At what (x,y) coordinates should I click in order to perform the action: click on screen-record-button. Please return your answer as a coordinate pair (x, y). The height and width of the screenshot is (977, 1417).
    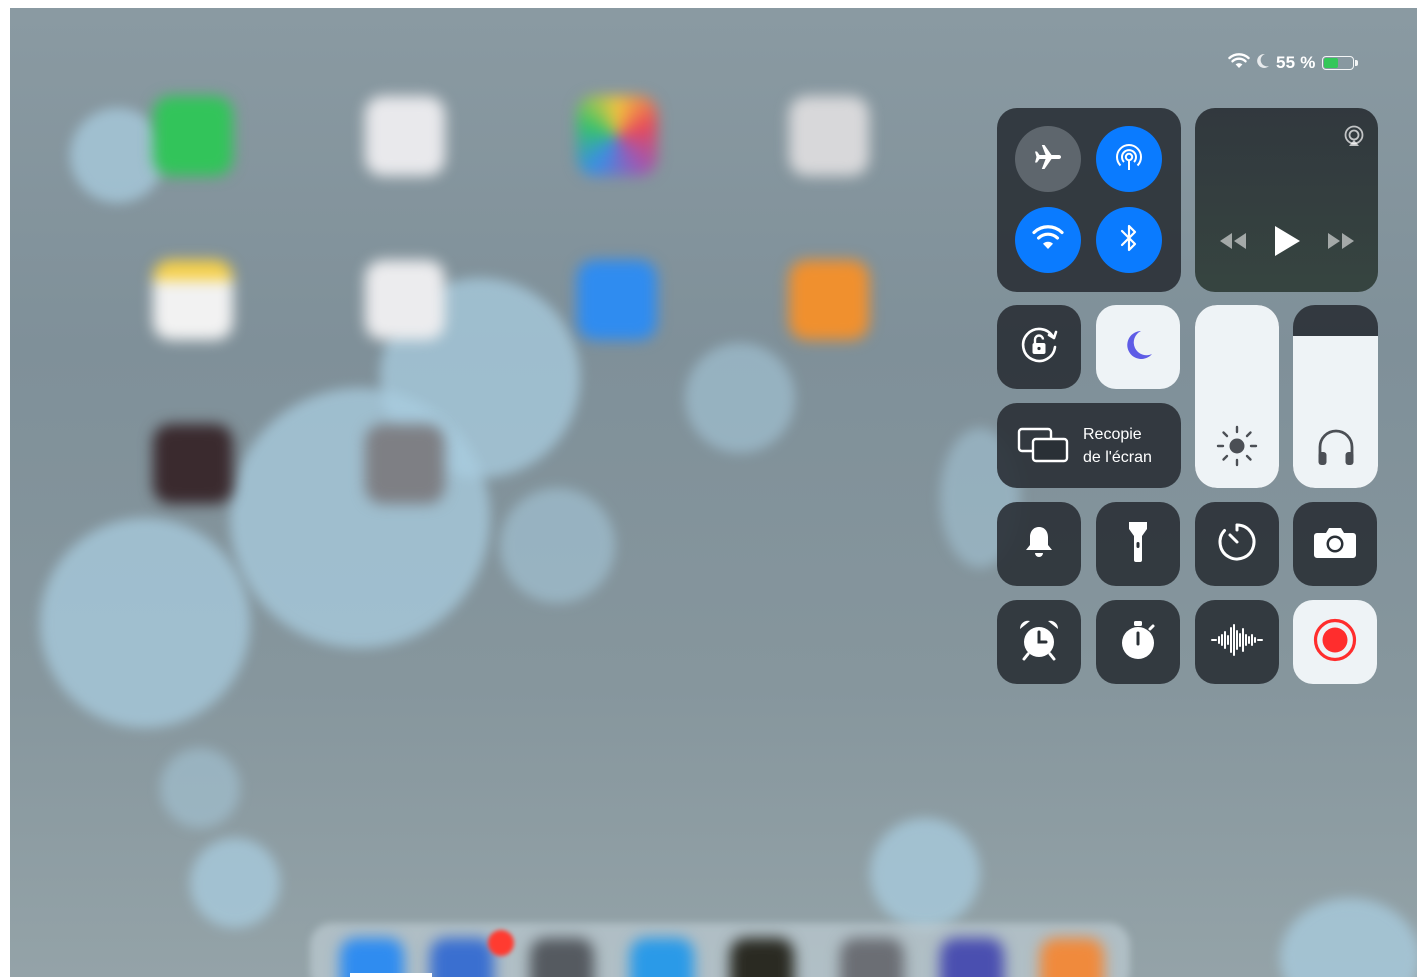
    Looking at the image, I should click on (1335, 642).